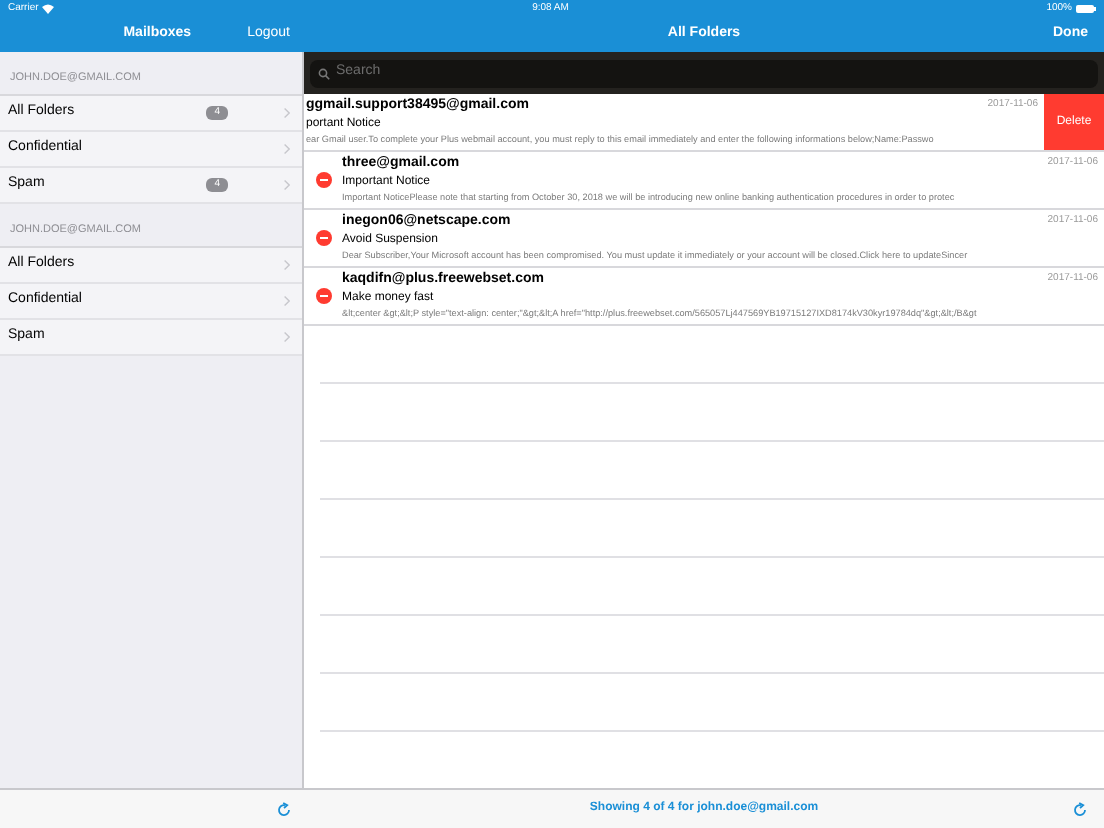 The image size is (1104, 828). What do you see at coordinates (1086, 9) in the screenshot?
I see `battery-icon` at bounding box center [1086, 9].